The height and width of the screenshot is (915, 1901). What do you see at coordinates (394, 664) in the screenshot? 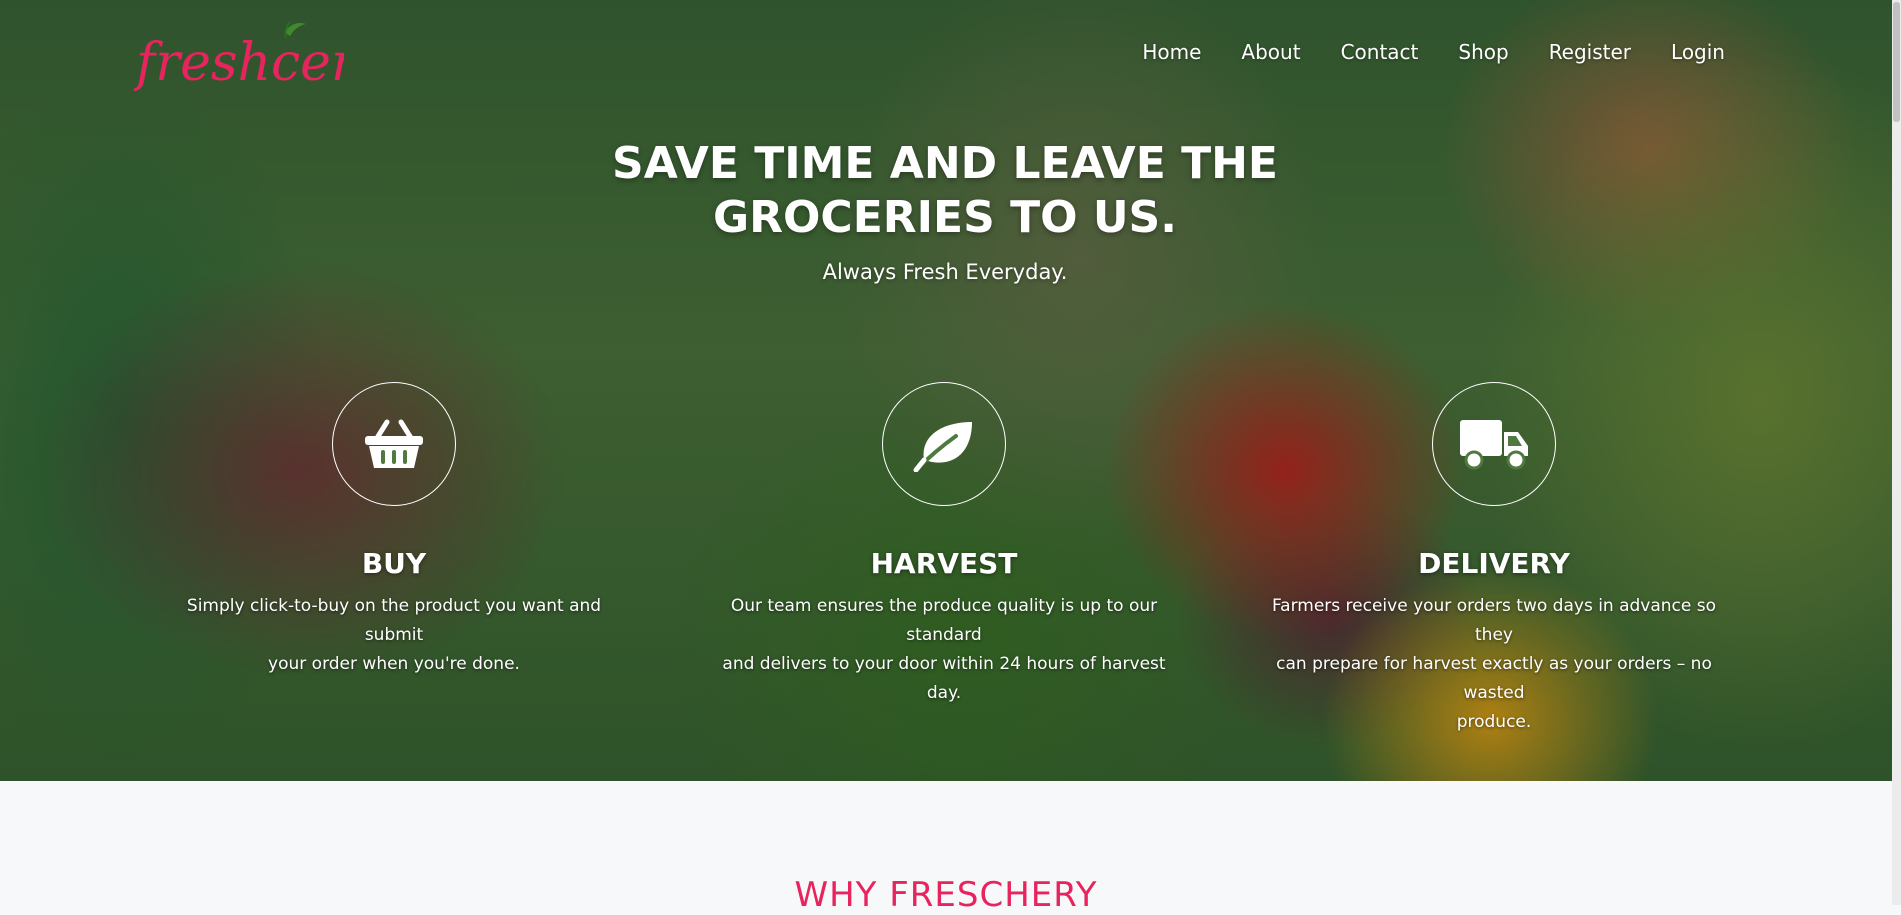
I see `feature-buy-desc-line2: your order when you're done.` at bounding box center [394, 664].